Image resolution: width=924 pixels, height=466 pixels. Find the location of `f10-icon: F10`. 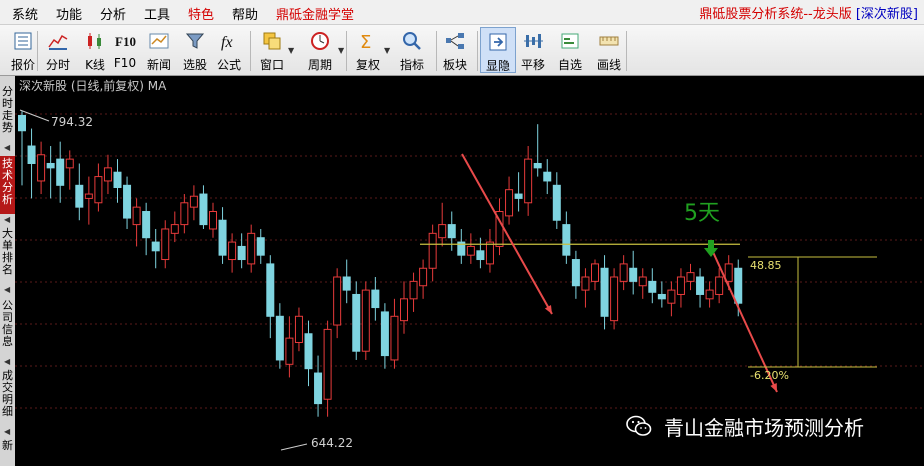

f10-icon: F10 is located at coordinates (125, 41).